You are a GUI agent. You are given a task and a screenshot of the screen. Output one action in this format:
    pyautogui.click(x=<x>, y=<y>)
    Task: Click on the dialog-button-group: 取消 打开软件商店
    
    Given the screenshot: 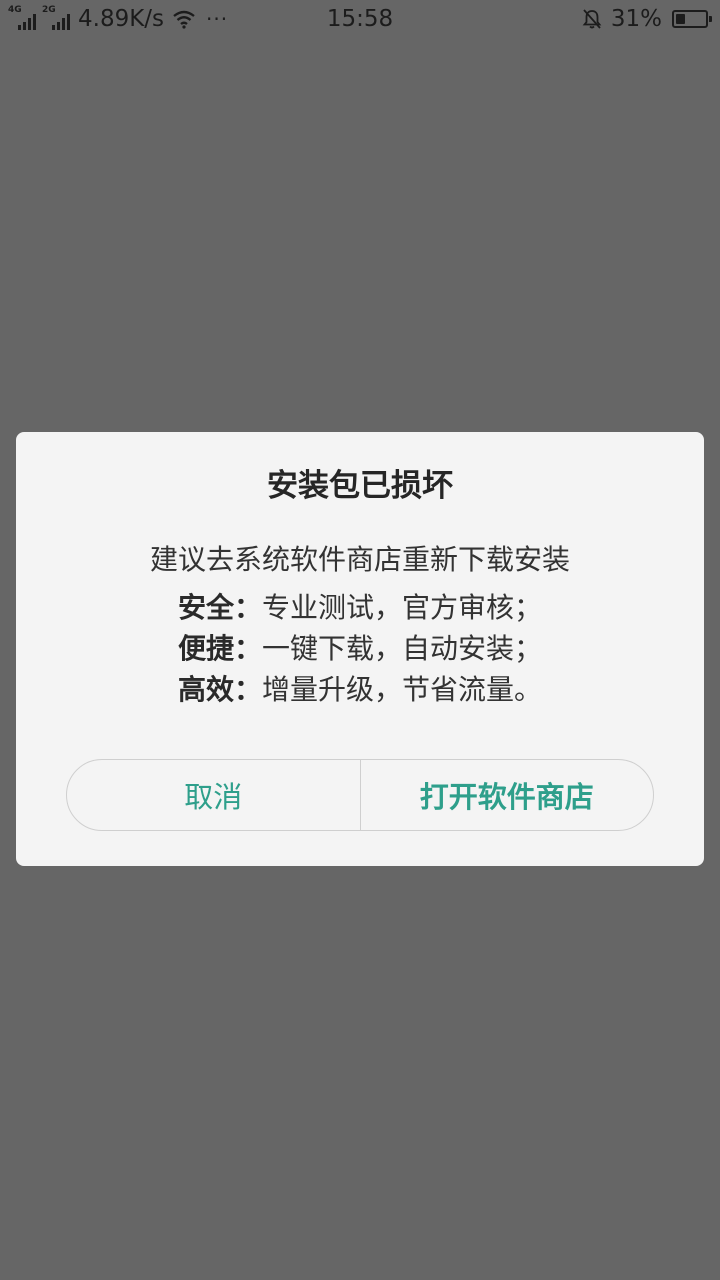 What is the action you would take?
    pyautogui.click(x=360, y=795)
    